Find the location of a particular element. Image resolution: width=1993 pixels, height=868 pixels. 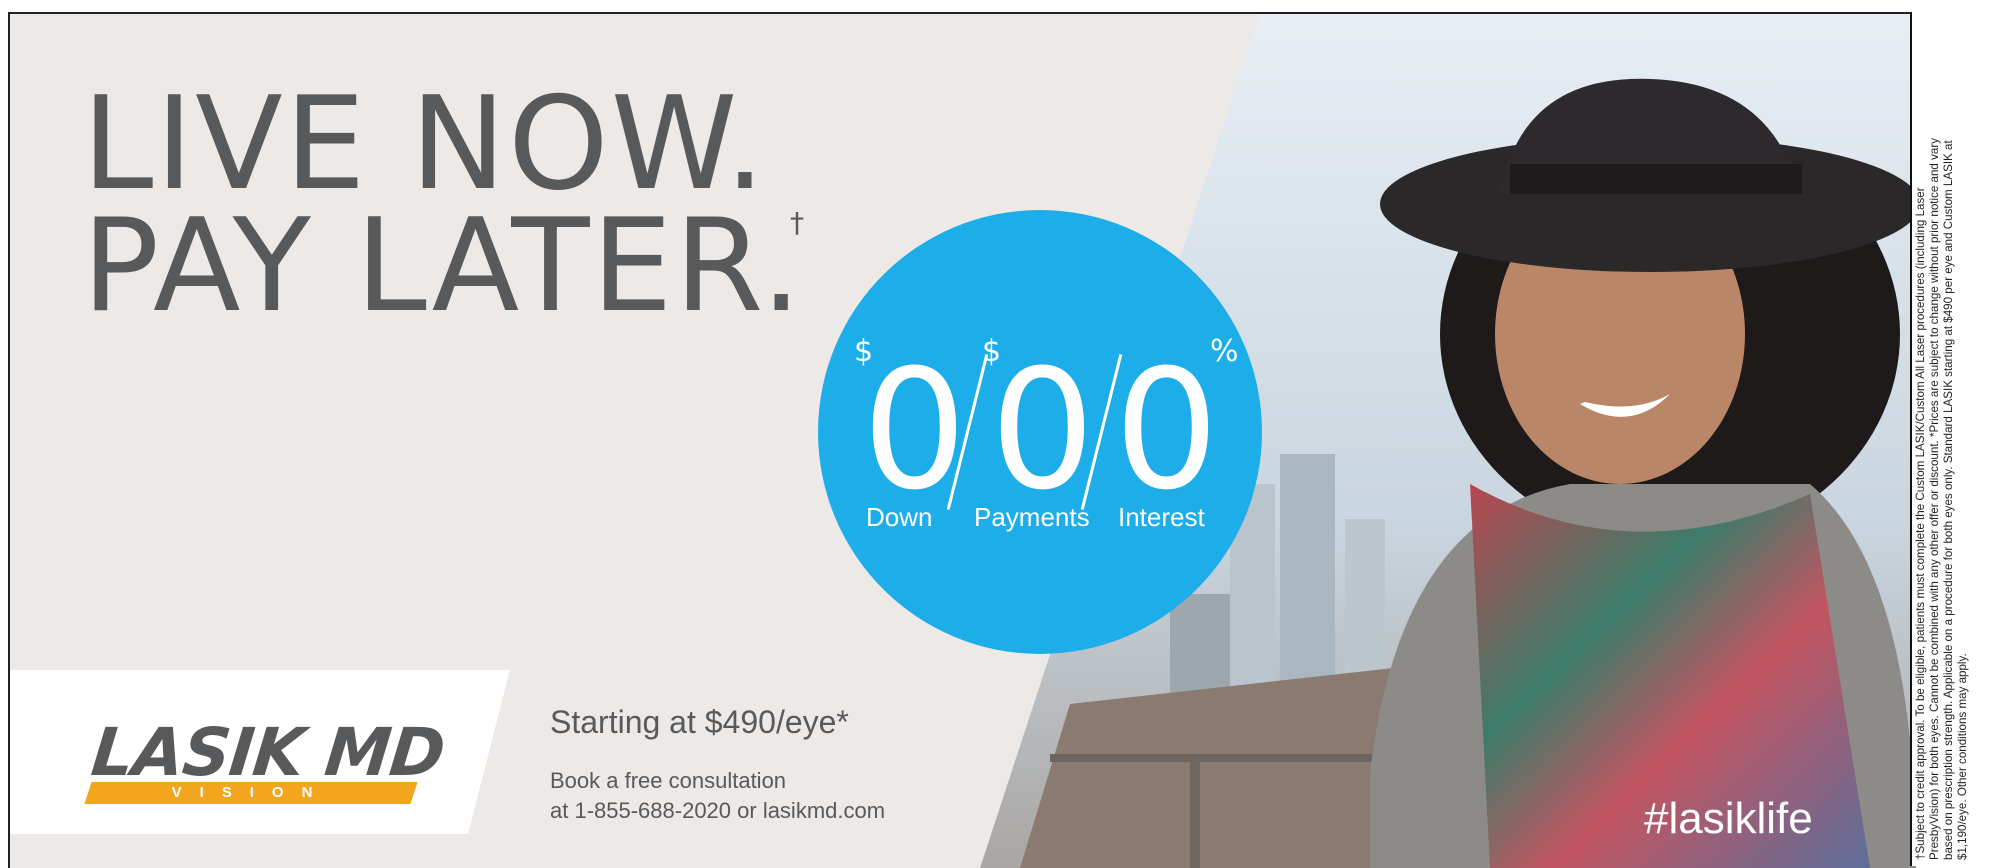

lasik-md-logo: LASIK MD is located at coordinates (267, 752).